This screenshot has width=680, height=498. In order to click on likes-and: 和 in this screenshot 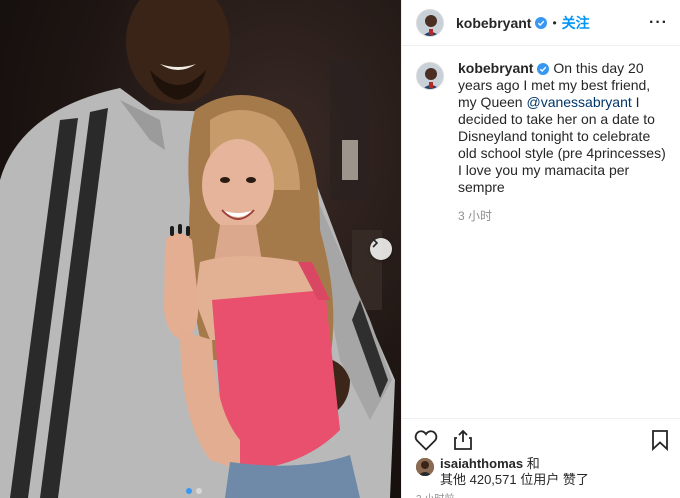, I will do `click(531, 463)`.